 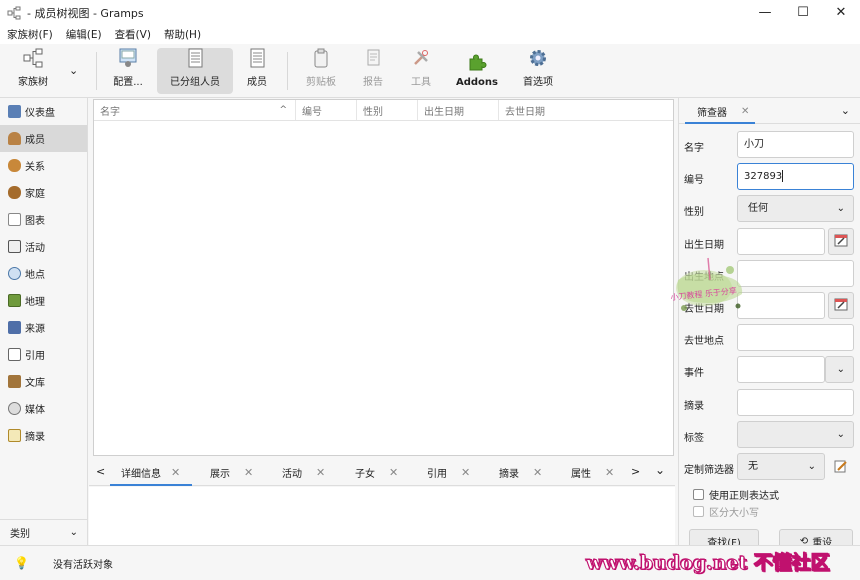 I want to click on sidebar-item-notes: 摘录, so click(x=43, y=435).